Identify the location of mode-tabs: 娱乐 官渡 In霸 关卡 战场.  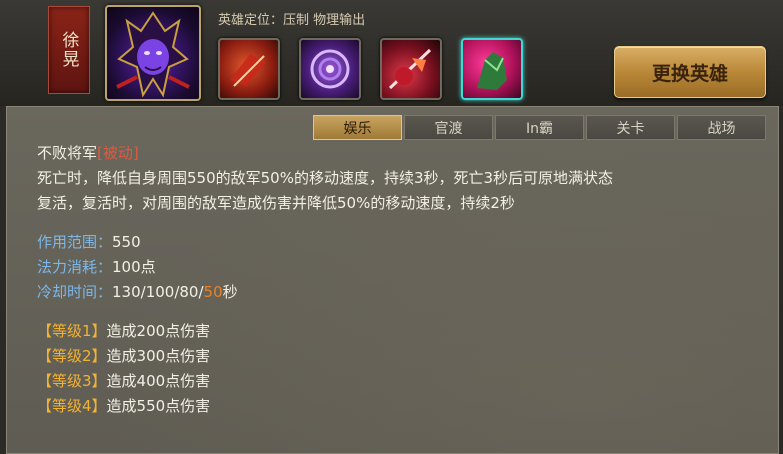
(539, 127).